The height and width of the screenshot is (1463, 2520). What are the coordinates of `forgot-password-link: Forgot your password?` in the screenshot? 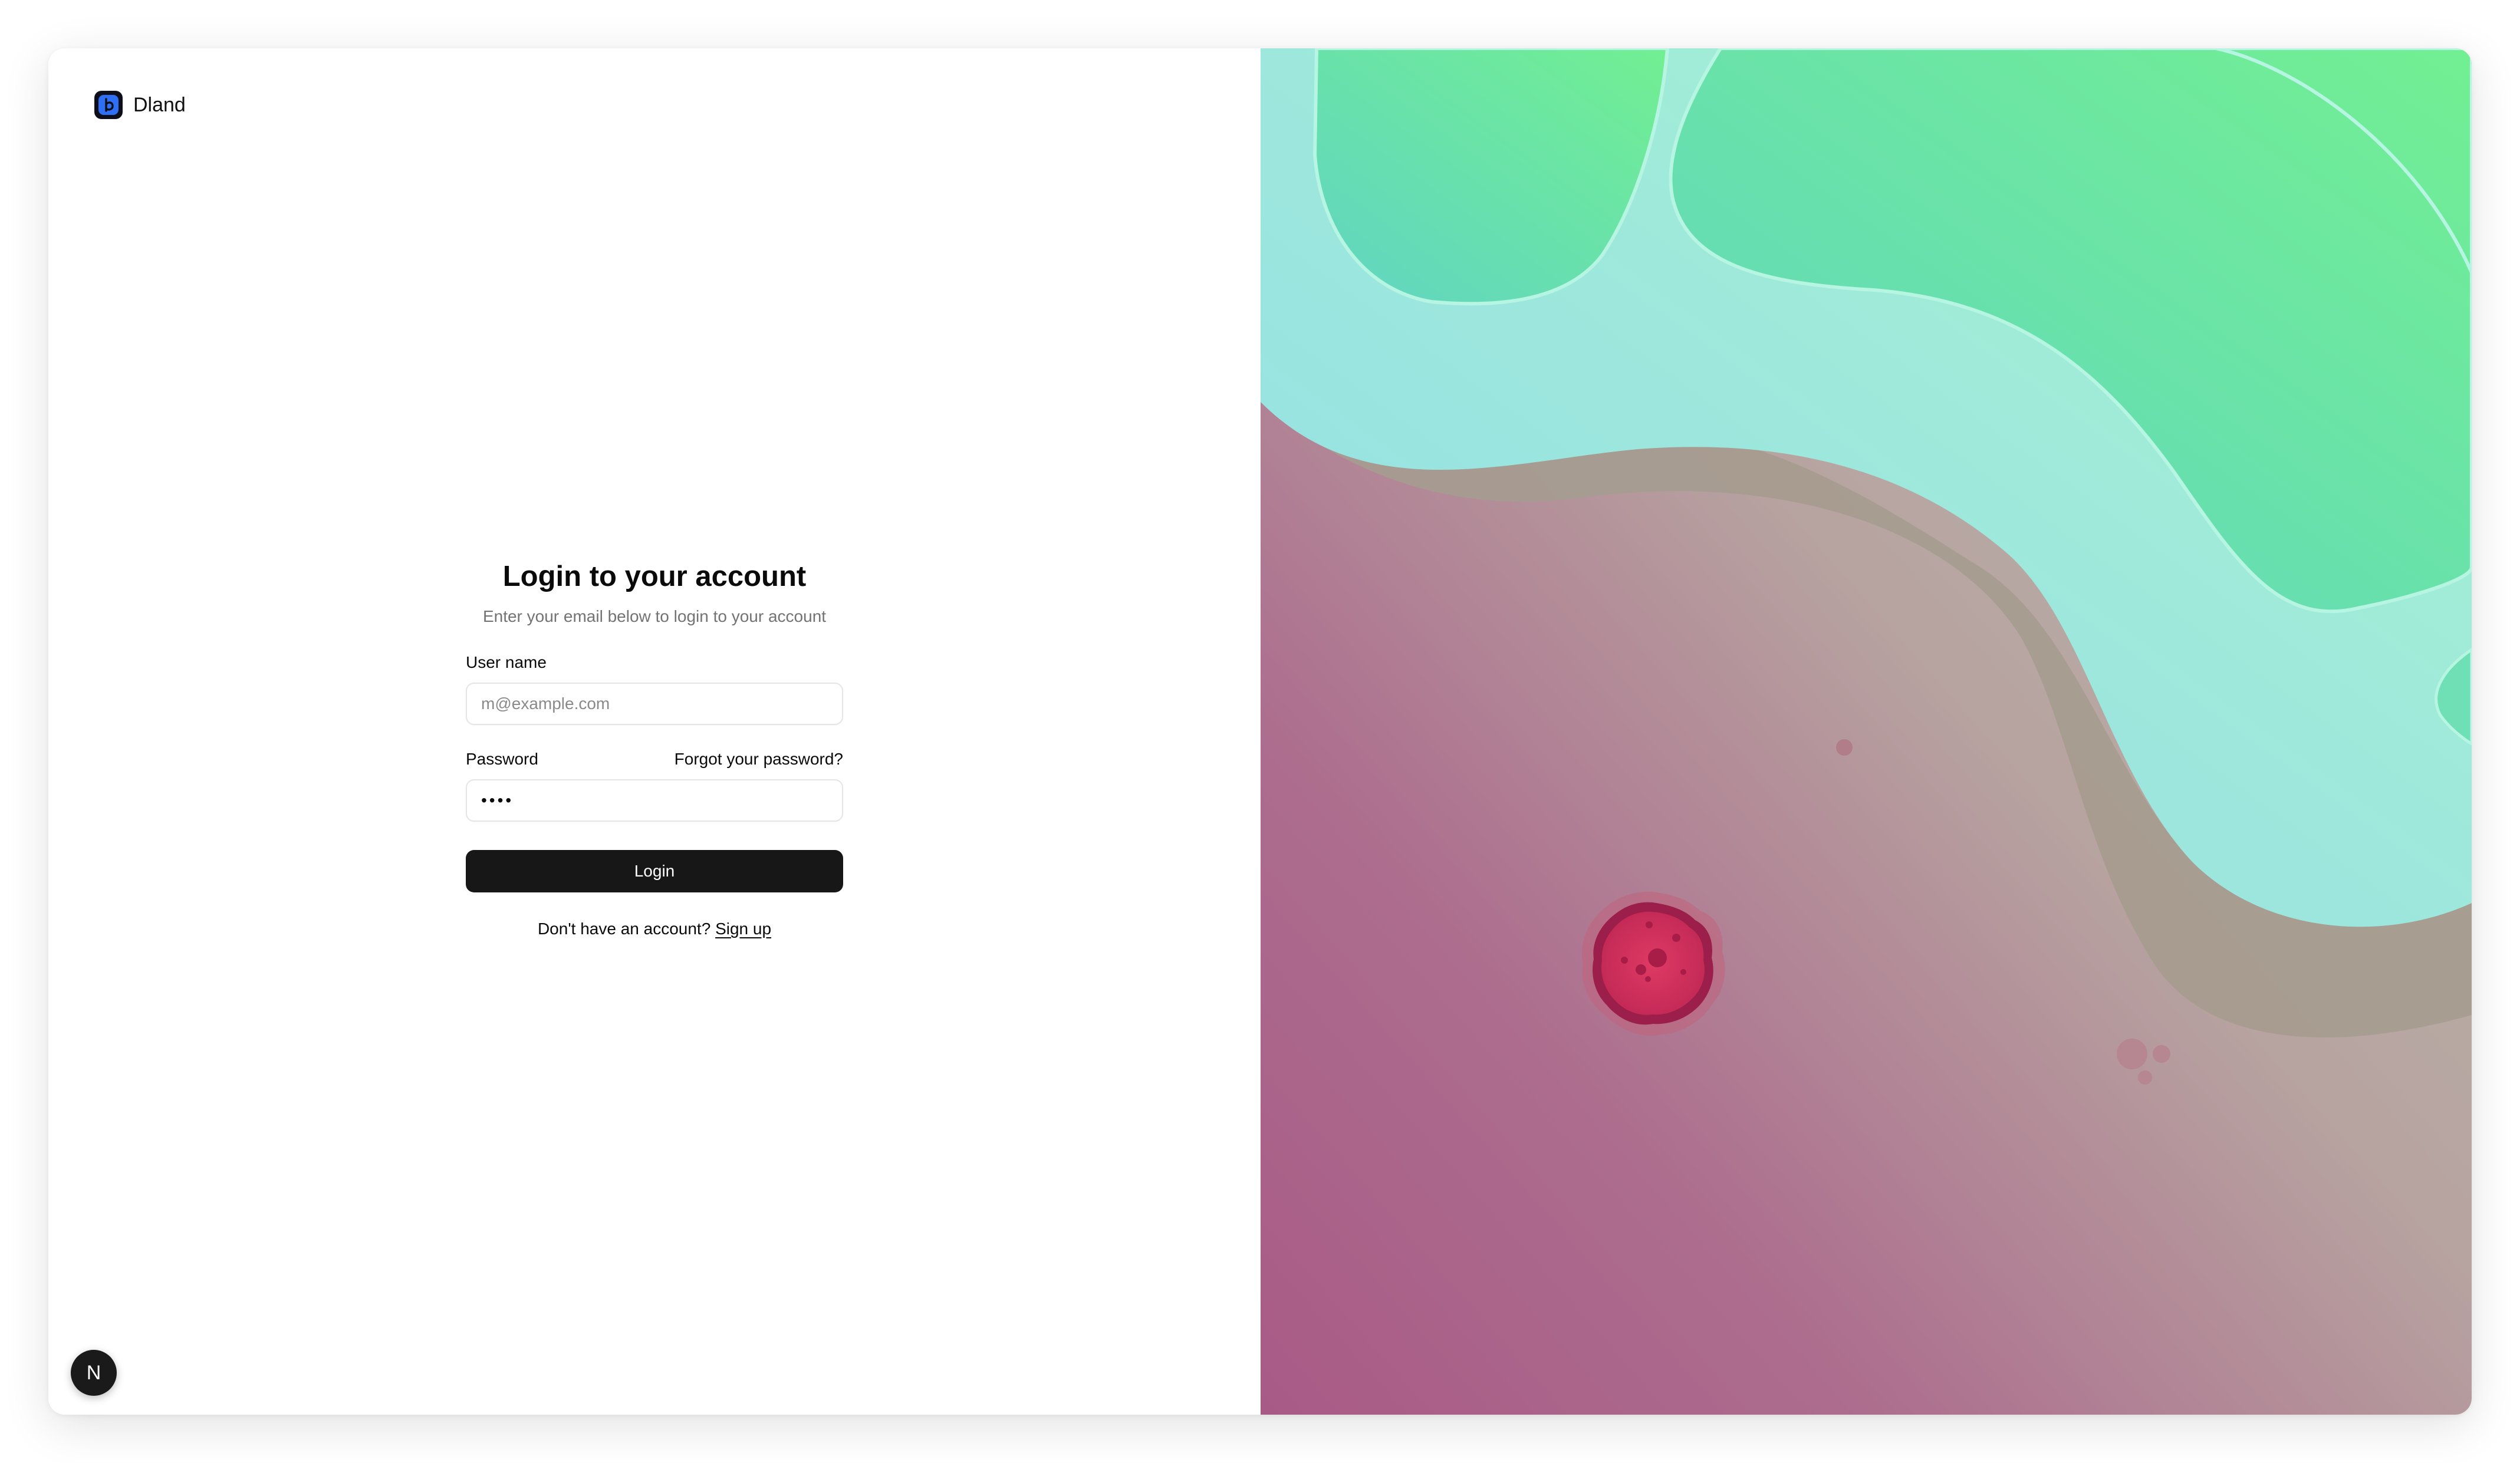 It's located at (759, 759).